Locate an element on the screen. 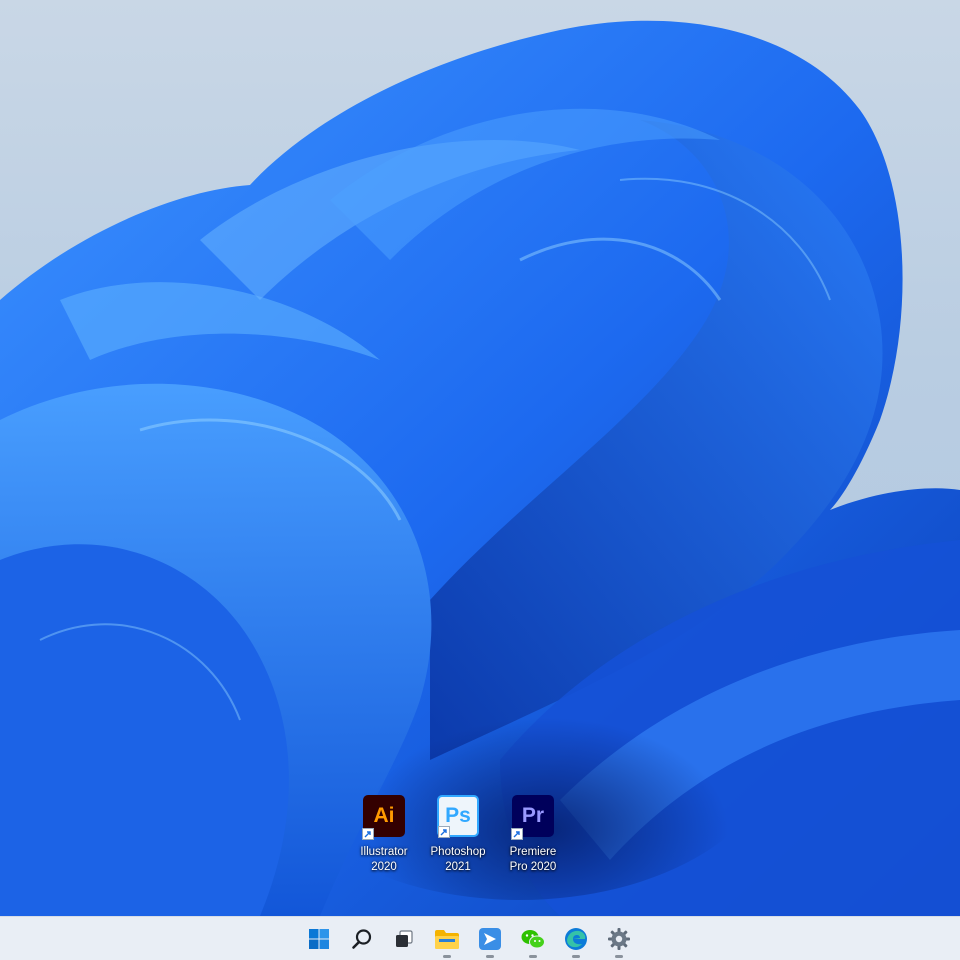  wechat-icon is located at coordinates (533, 939).